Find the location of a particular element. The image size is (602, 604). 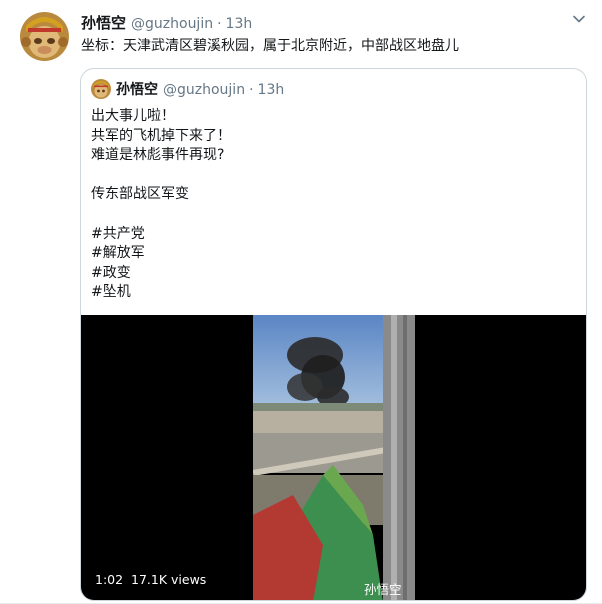

quoted-time: 13h is located at coordinates (271, 90).